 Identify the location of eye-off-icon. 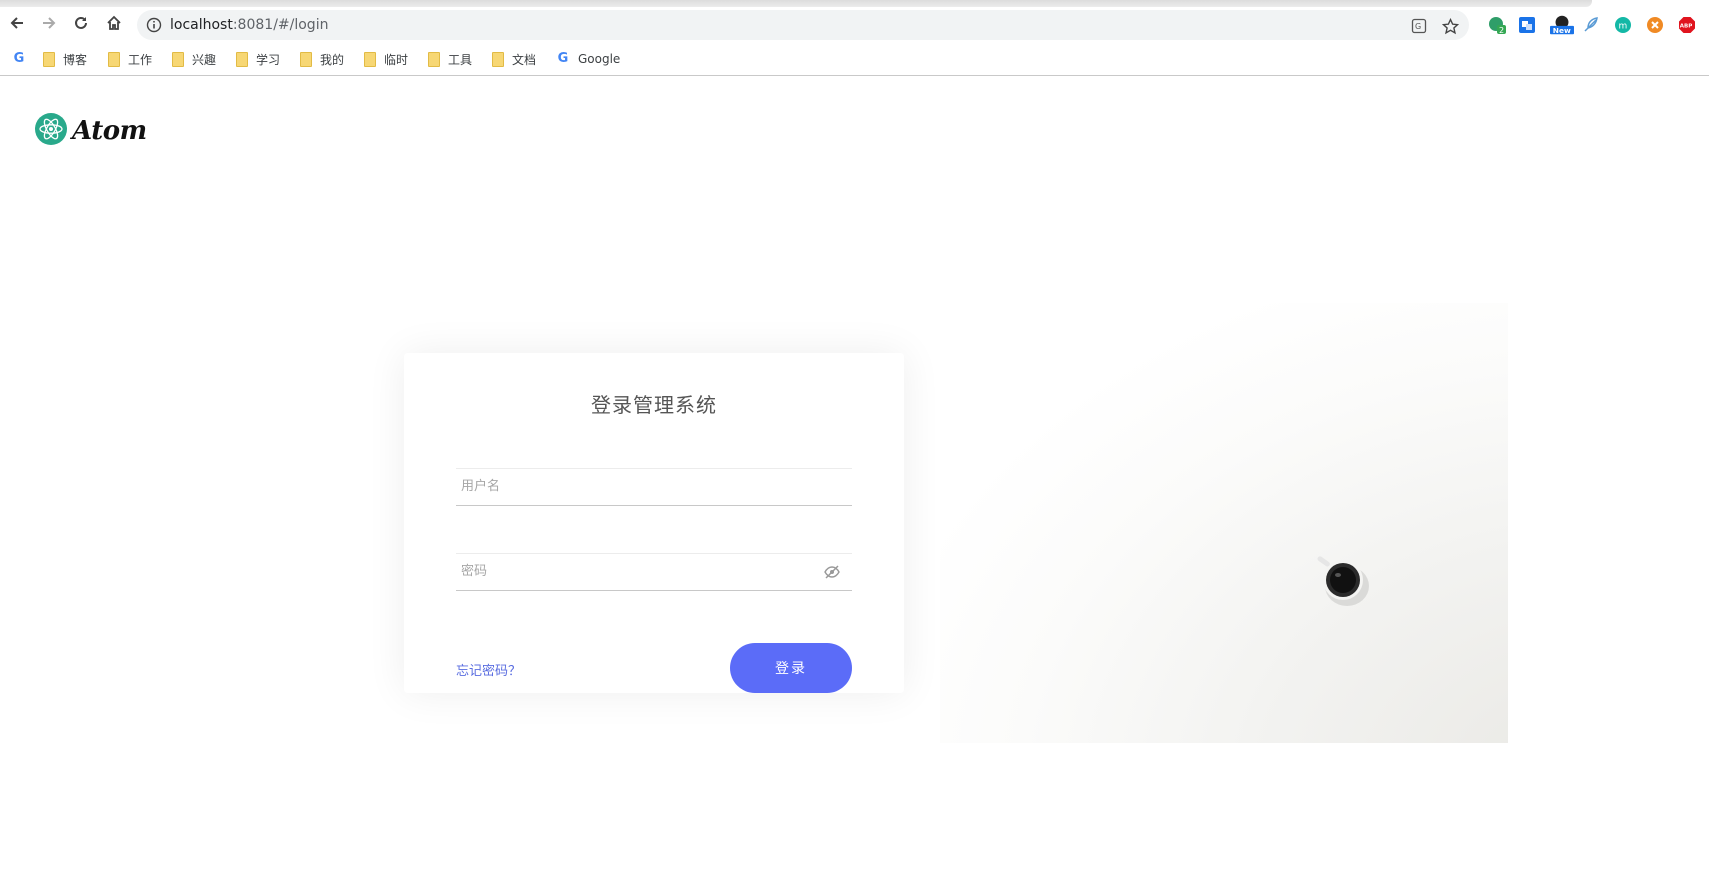
(832, 573).